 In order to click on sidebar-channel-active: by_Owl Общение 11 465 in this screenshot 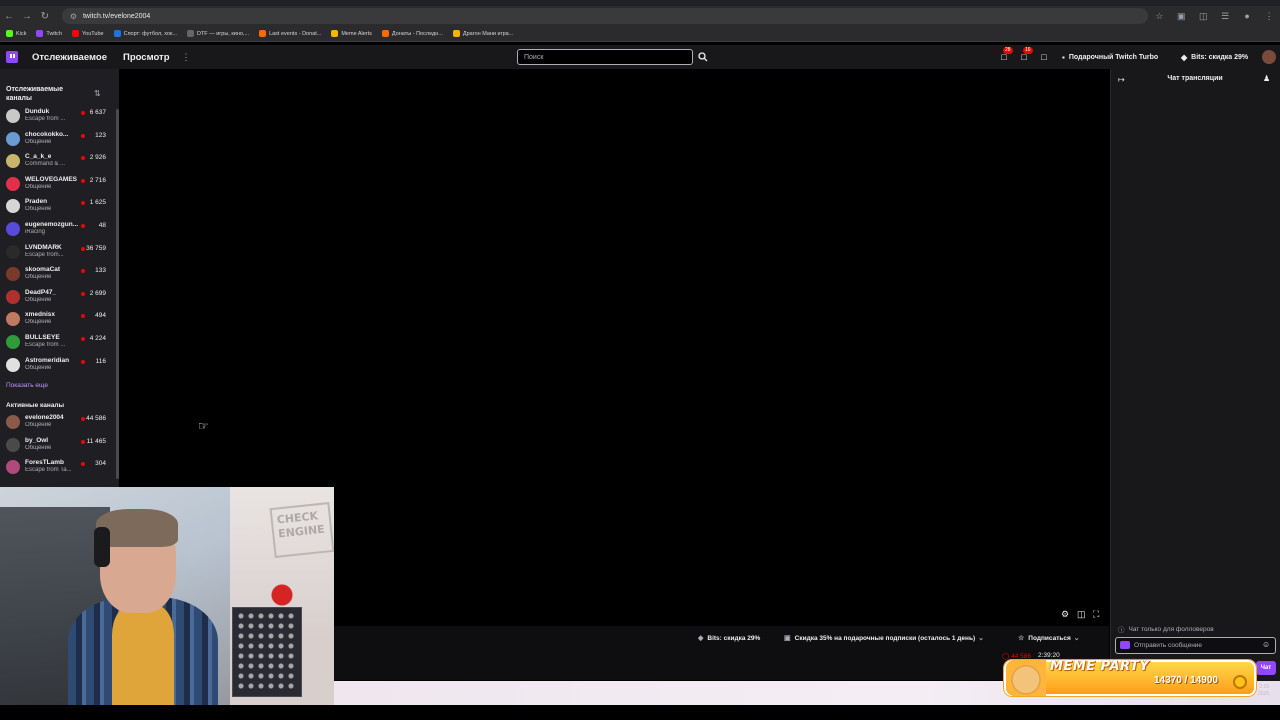, I will do `click(58, 446)`.